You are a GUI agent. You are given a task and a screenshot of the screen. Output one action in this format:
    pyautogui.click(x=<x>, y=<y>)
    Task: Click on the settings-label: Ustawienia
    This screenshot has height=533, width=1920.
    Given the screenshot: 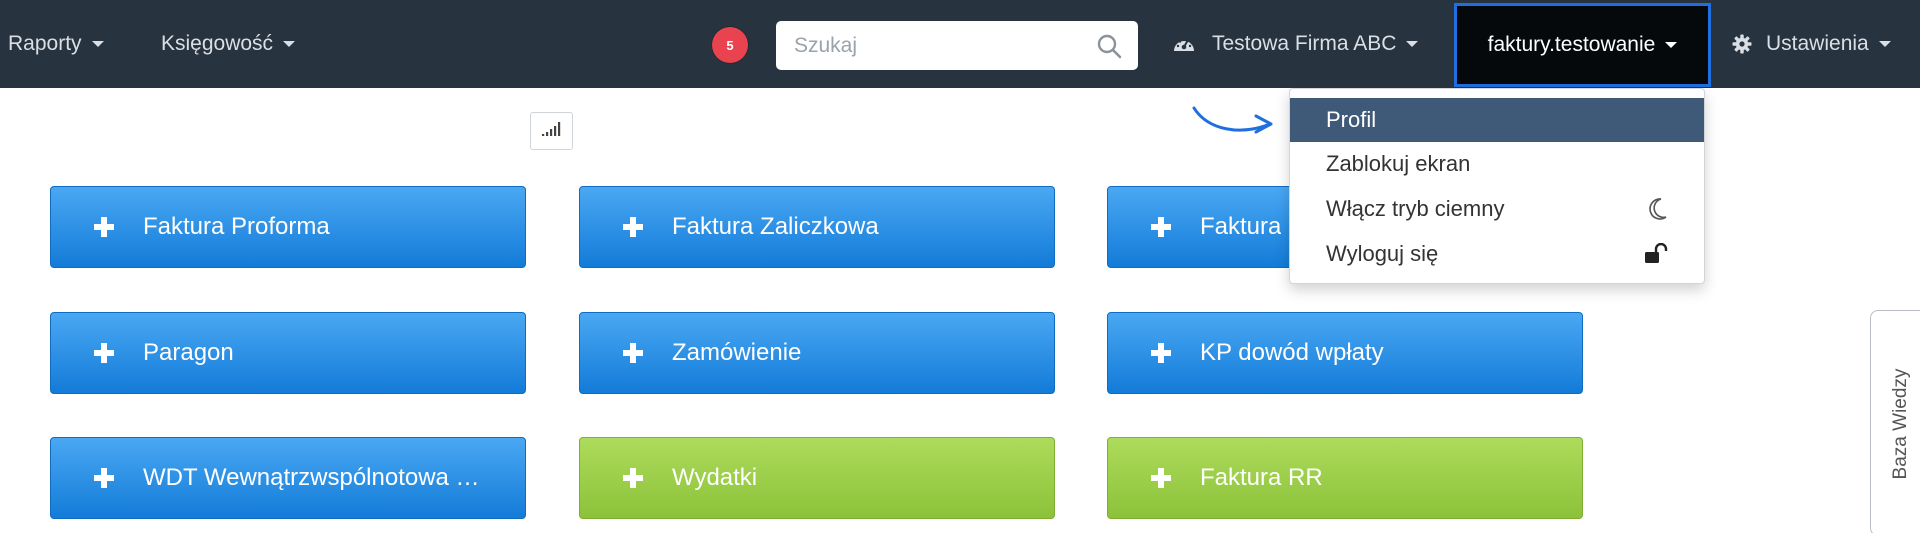 What is the action you would take?
    pyautogui.click(x=1817, y=43)
    